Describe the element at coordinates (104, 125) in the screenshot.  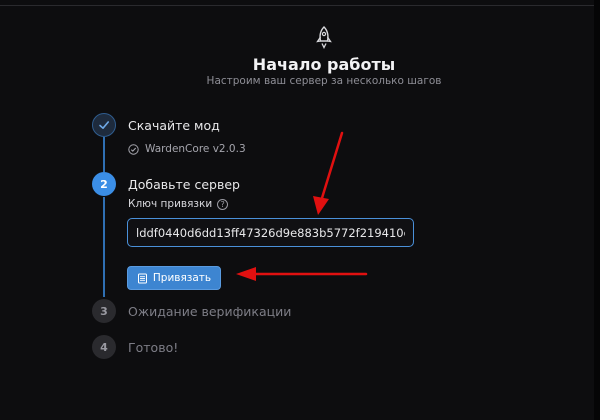
I see `step-1-check-icon` at that location.